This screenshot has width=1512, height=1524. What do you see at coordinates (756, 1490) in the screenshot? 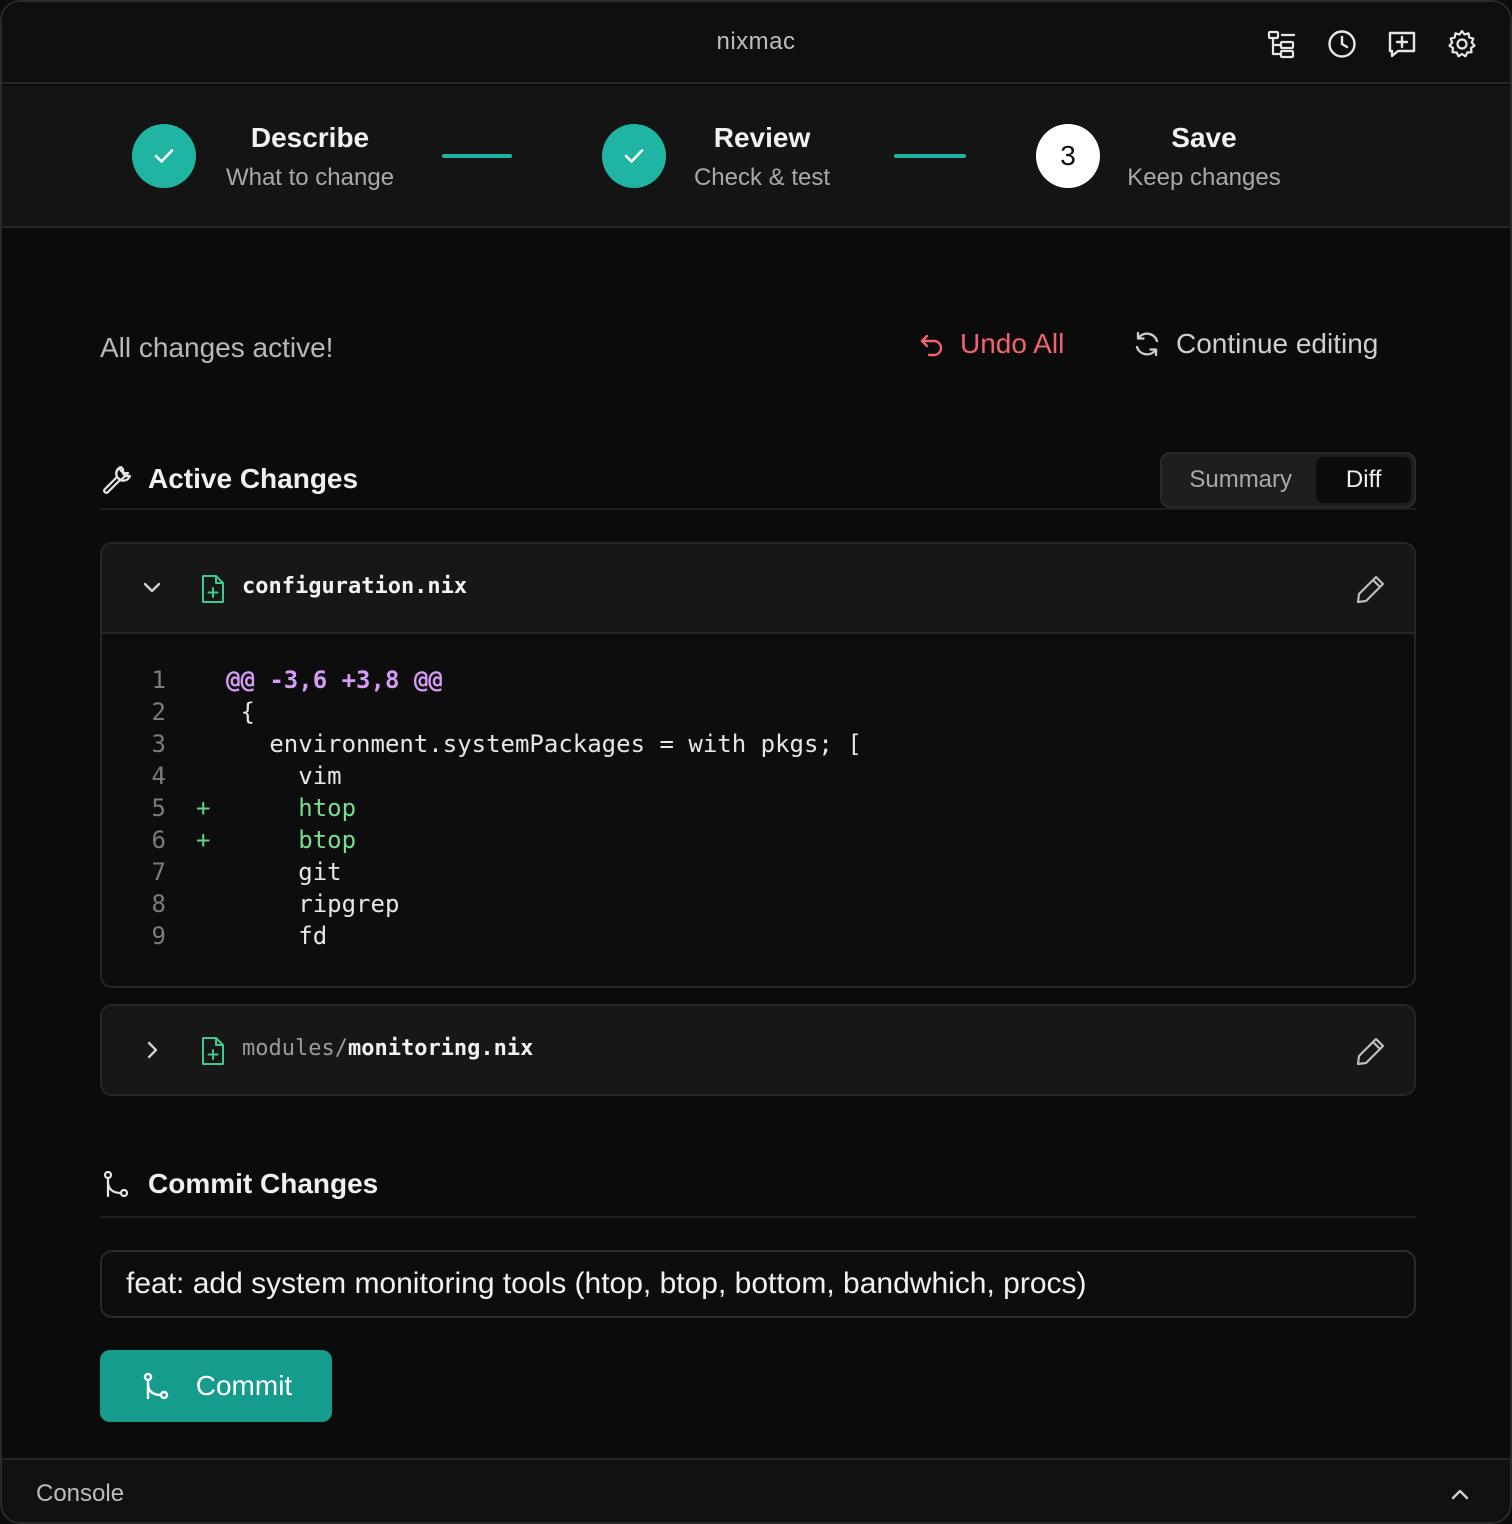
I see `console-bar: Console` at bounding box center [756, 1490].